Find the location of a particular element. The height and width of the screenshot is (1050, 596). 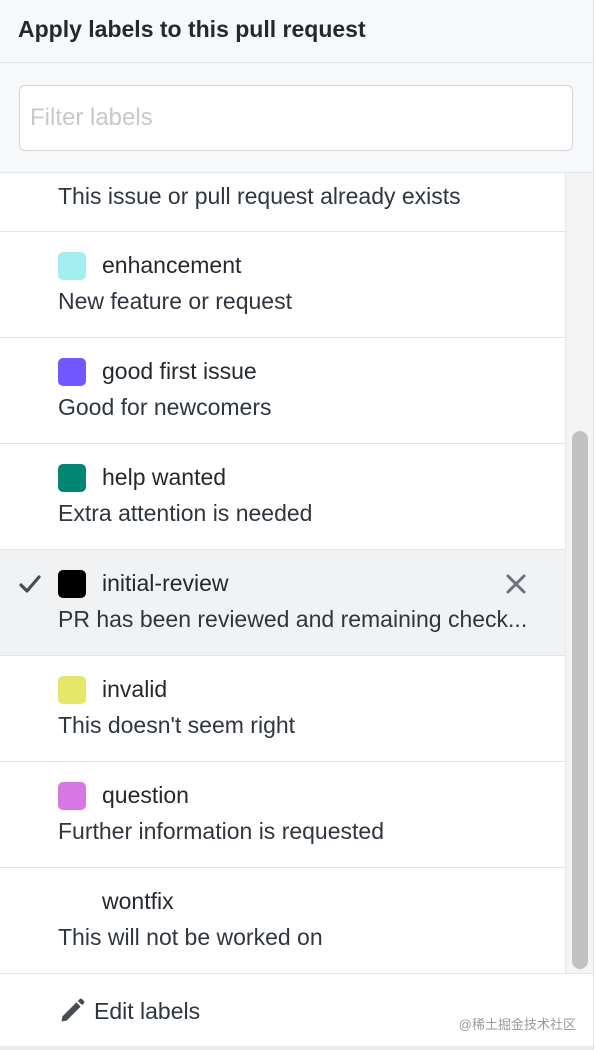

filter-area is located at coordinates (296, 118).